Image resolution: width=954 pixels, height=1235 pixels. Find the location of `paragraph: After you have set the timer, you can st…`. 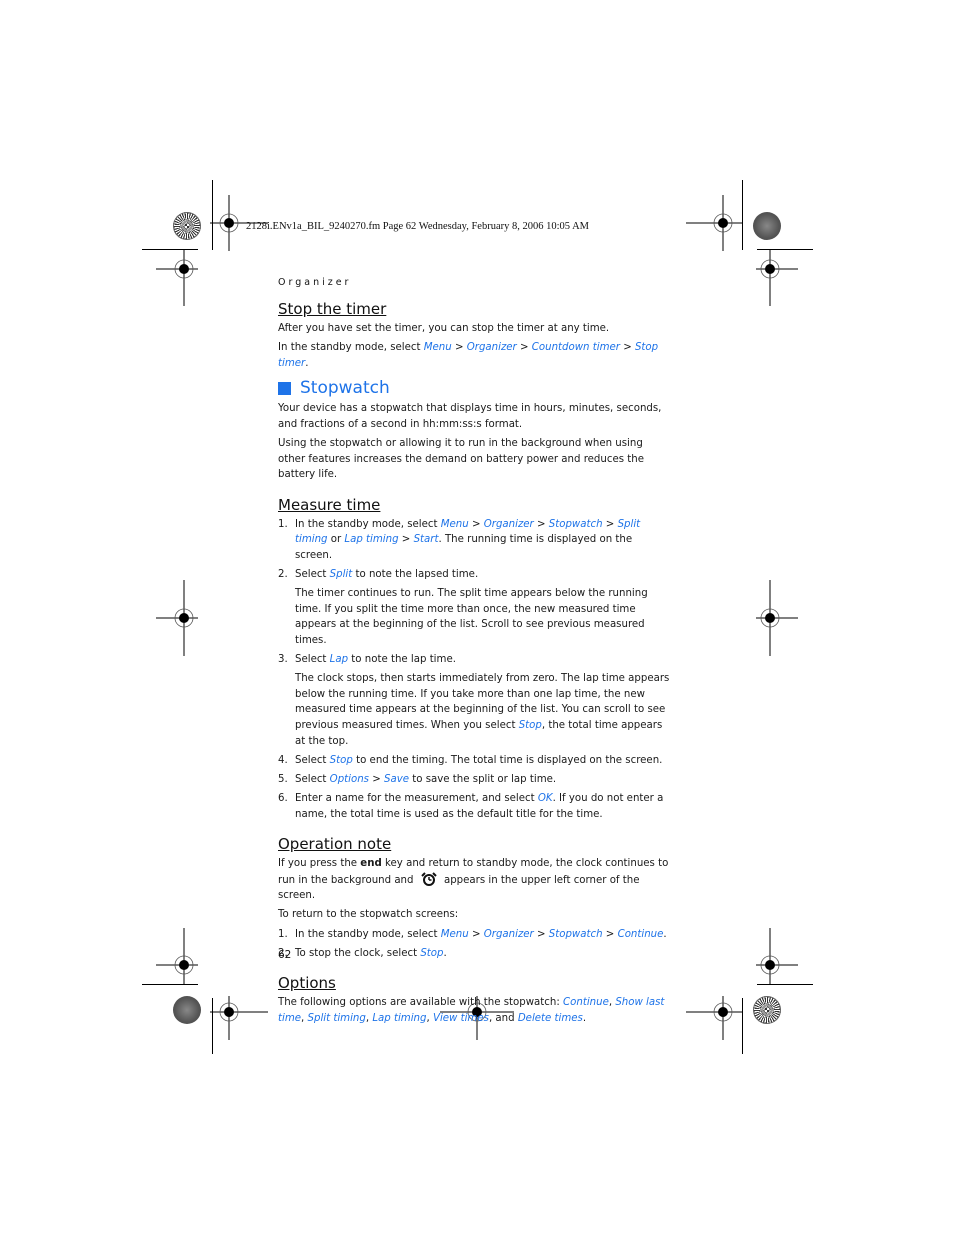

paragraph: After you have set the timer, you can st… is located at coordinates (444, 328).